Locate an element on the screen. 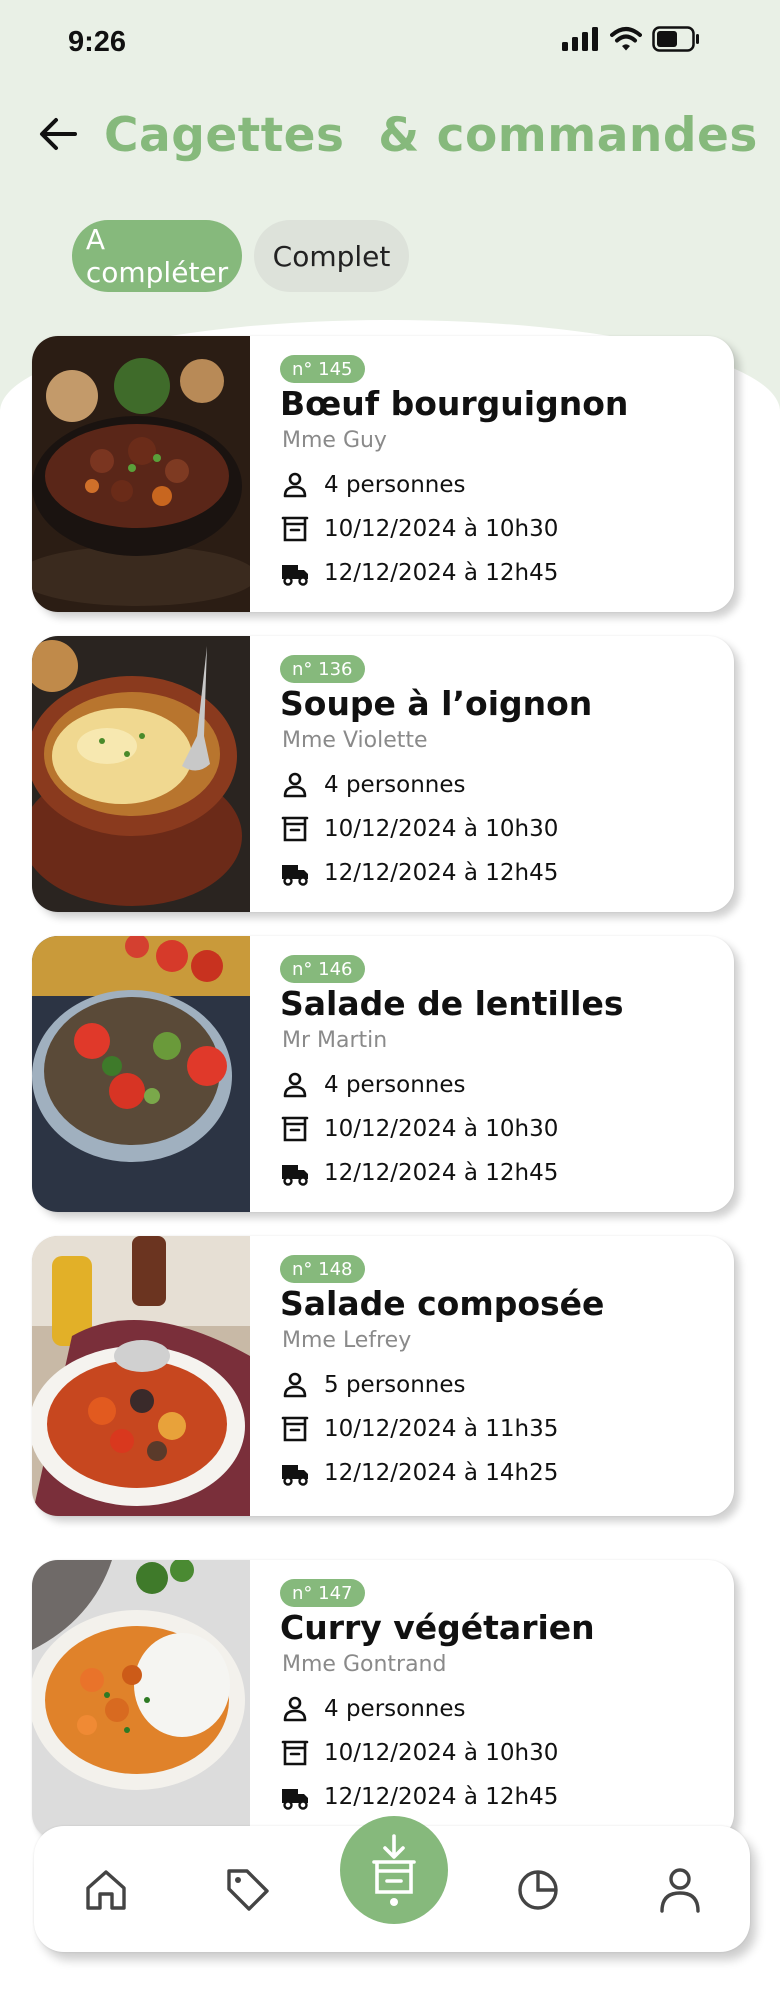  client-name: Mme Guy is located at coordinates (334, 440).